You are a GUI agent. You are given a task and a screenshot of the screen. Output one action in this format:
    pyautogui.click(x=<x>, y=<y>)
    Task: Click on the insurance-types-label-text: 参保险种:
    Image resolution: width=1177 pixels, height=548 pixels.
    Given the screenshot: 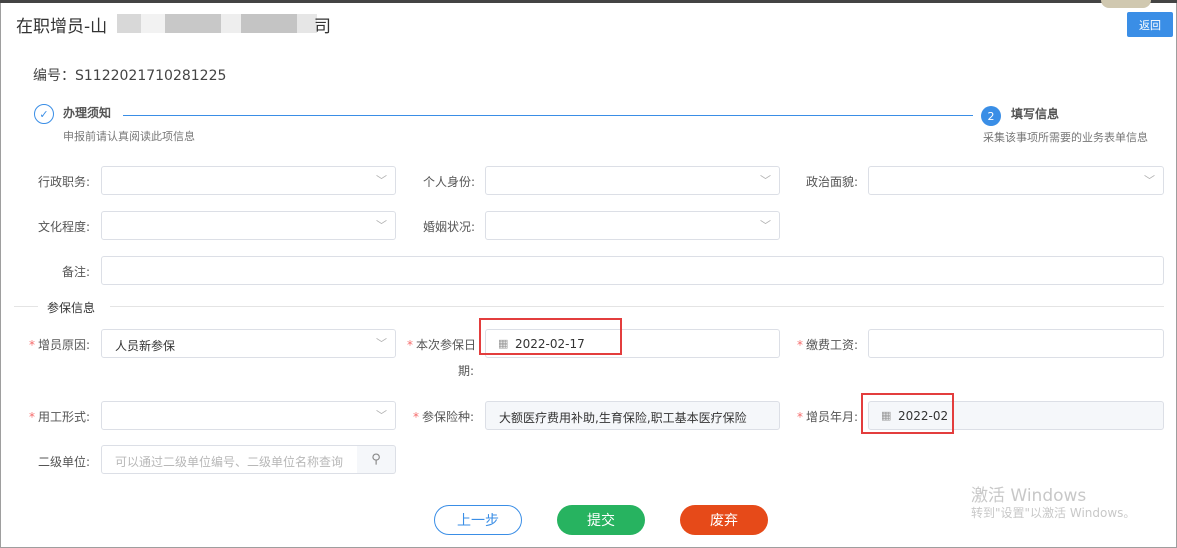 What is the action you would take?
    pyautogui.click(x=447, y=417)
    